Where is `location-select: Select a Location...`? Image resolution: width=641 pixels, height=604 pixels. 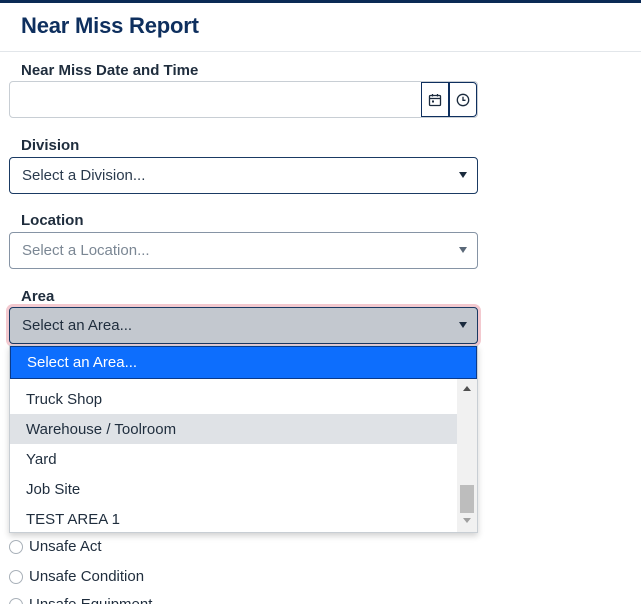
location-select: Select a Location... is located at coordinates (243, 250).